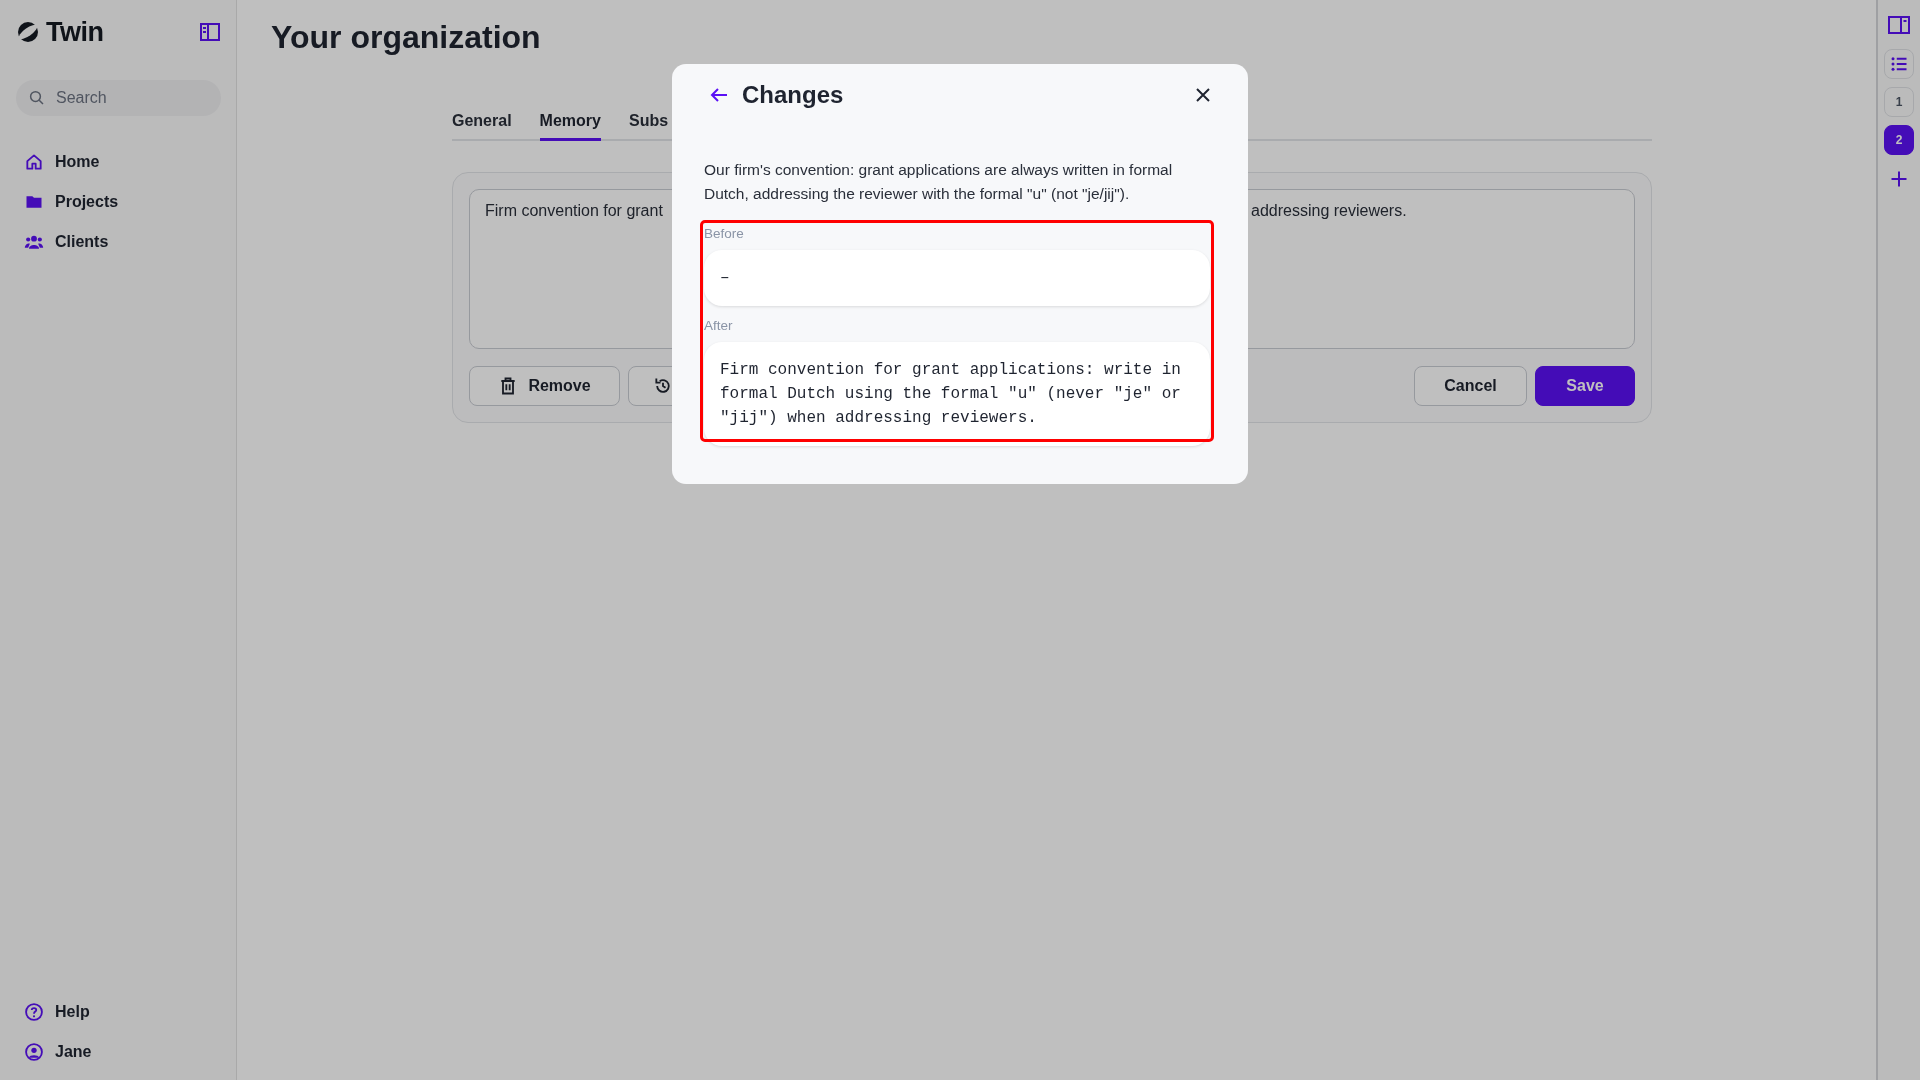  I want to click on app-logo: Twin, so click(75, 32).